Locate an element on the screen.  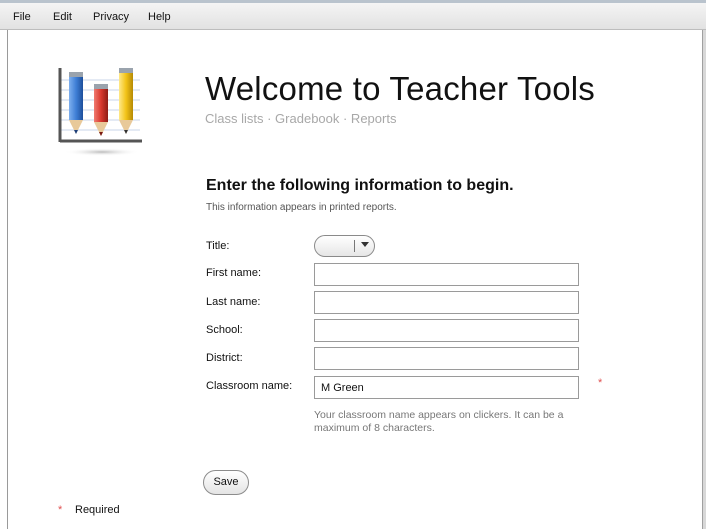
pencil-bar-chart-icon is located at coordinates (102, 111).